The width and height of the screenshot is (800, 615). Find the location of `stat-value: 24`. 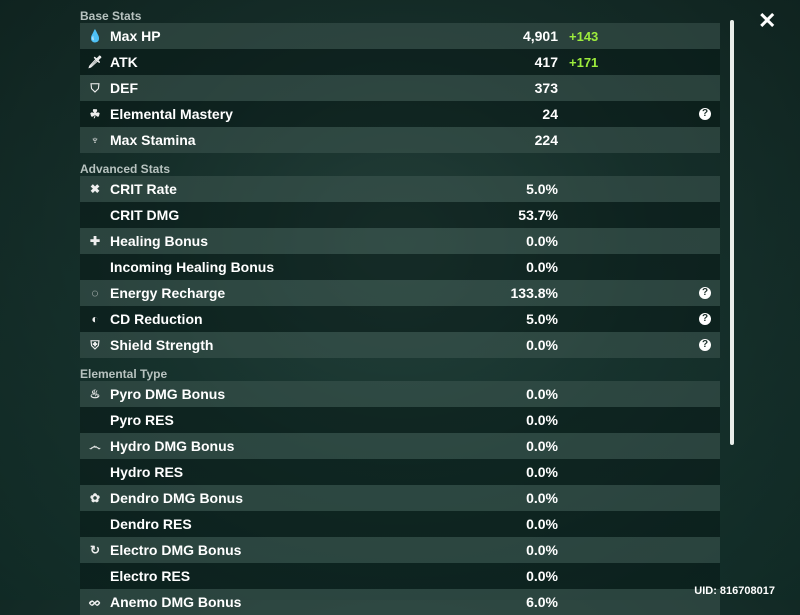

stat-value: 24 is located at coordinates (550, 114).